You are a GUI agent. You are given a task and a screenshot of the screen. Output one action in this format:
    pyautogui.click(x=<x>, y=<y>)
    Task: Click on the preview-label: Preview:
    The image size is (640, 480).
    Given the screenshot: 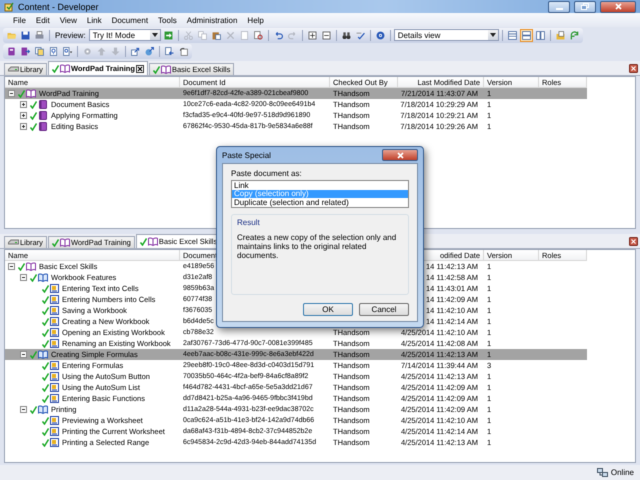 What is the action you would take?
    pyautogui.click(x=70, y=35)
    